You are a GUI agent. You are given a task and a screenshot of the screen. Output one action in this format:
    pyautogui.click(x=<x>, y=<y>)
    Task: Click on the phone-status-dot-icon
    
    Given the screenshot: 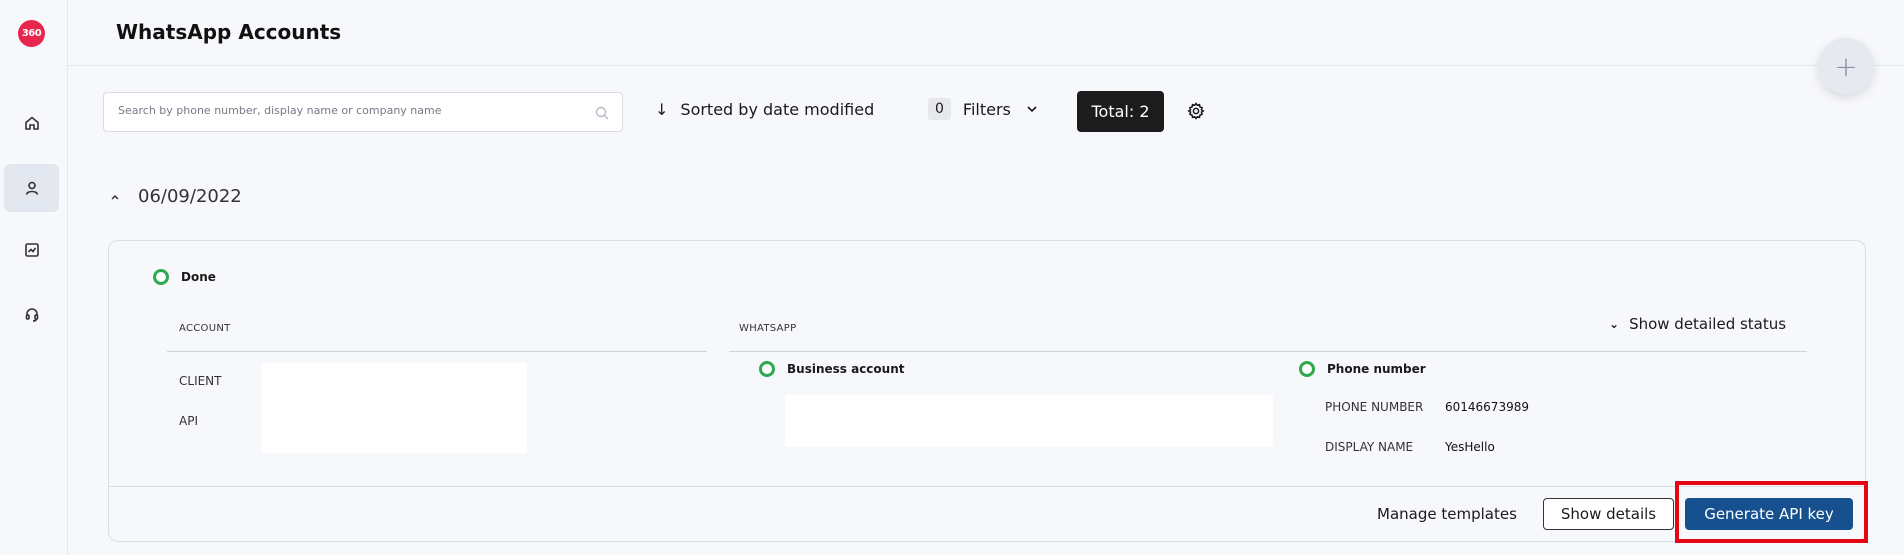 What is the action you would take?
    pyautogui.click(x=1307, y=369)
    